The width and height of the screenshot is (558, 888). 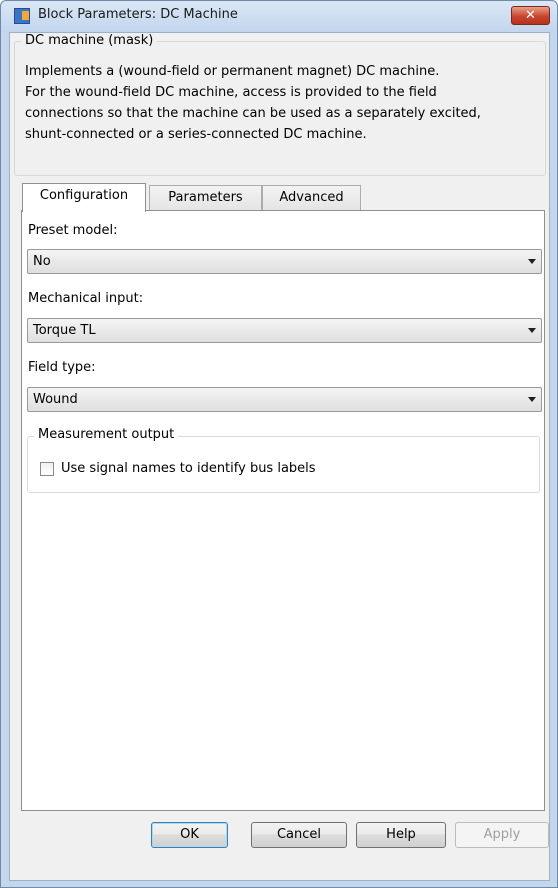 What do you see at coordinates (73, 230) in the screenshot?
I see `preset-model-label: Preset model:` at bounding box center [73, 230].